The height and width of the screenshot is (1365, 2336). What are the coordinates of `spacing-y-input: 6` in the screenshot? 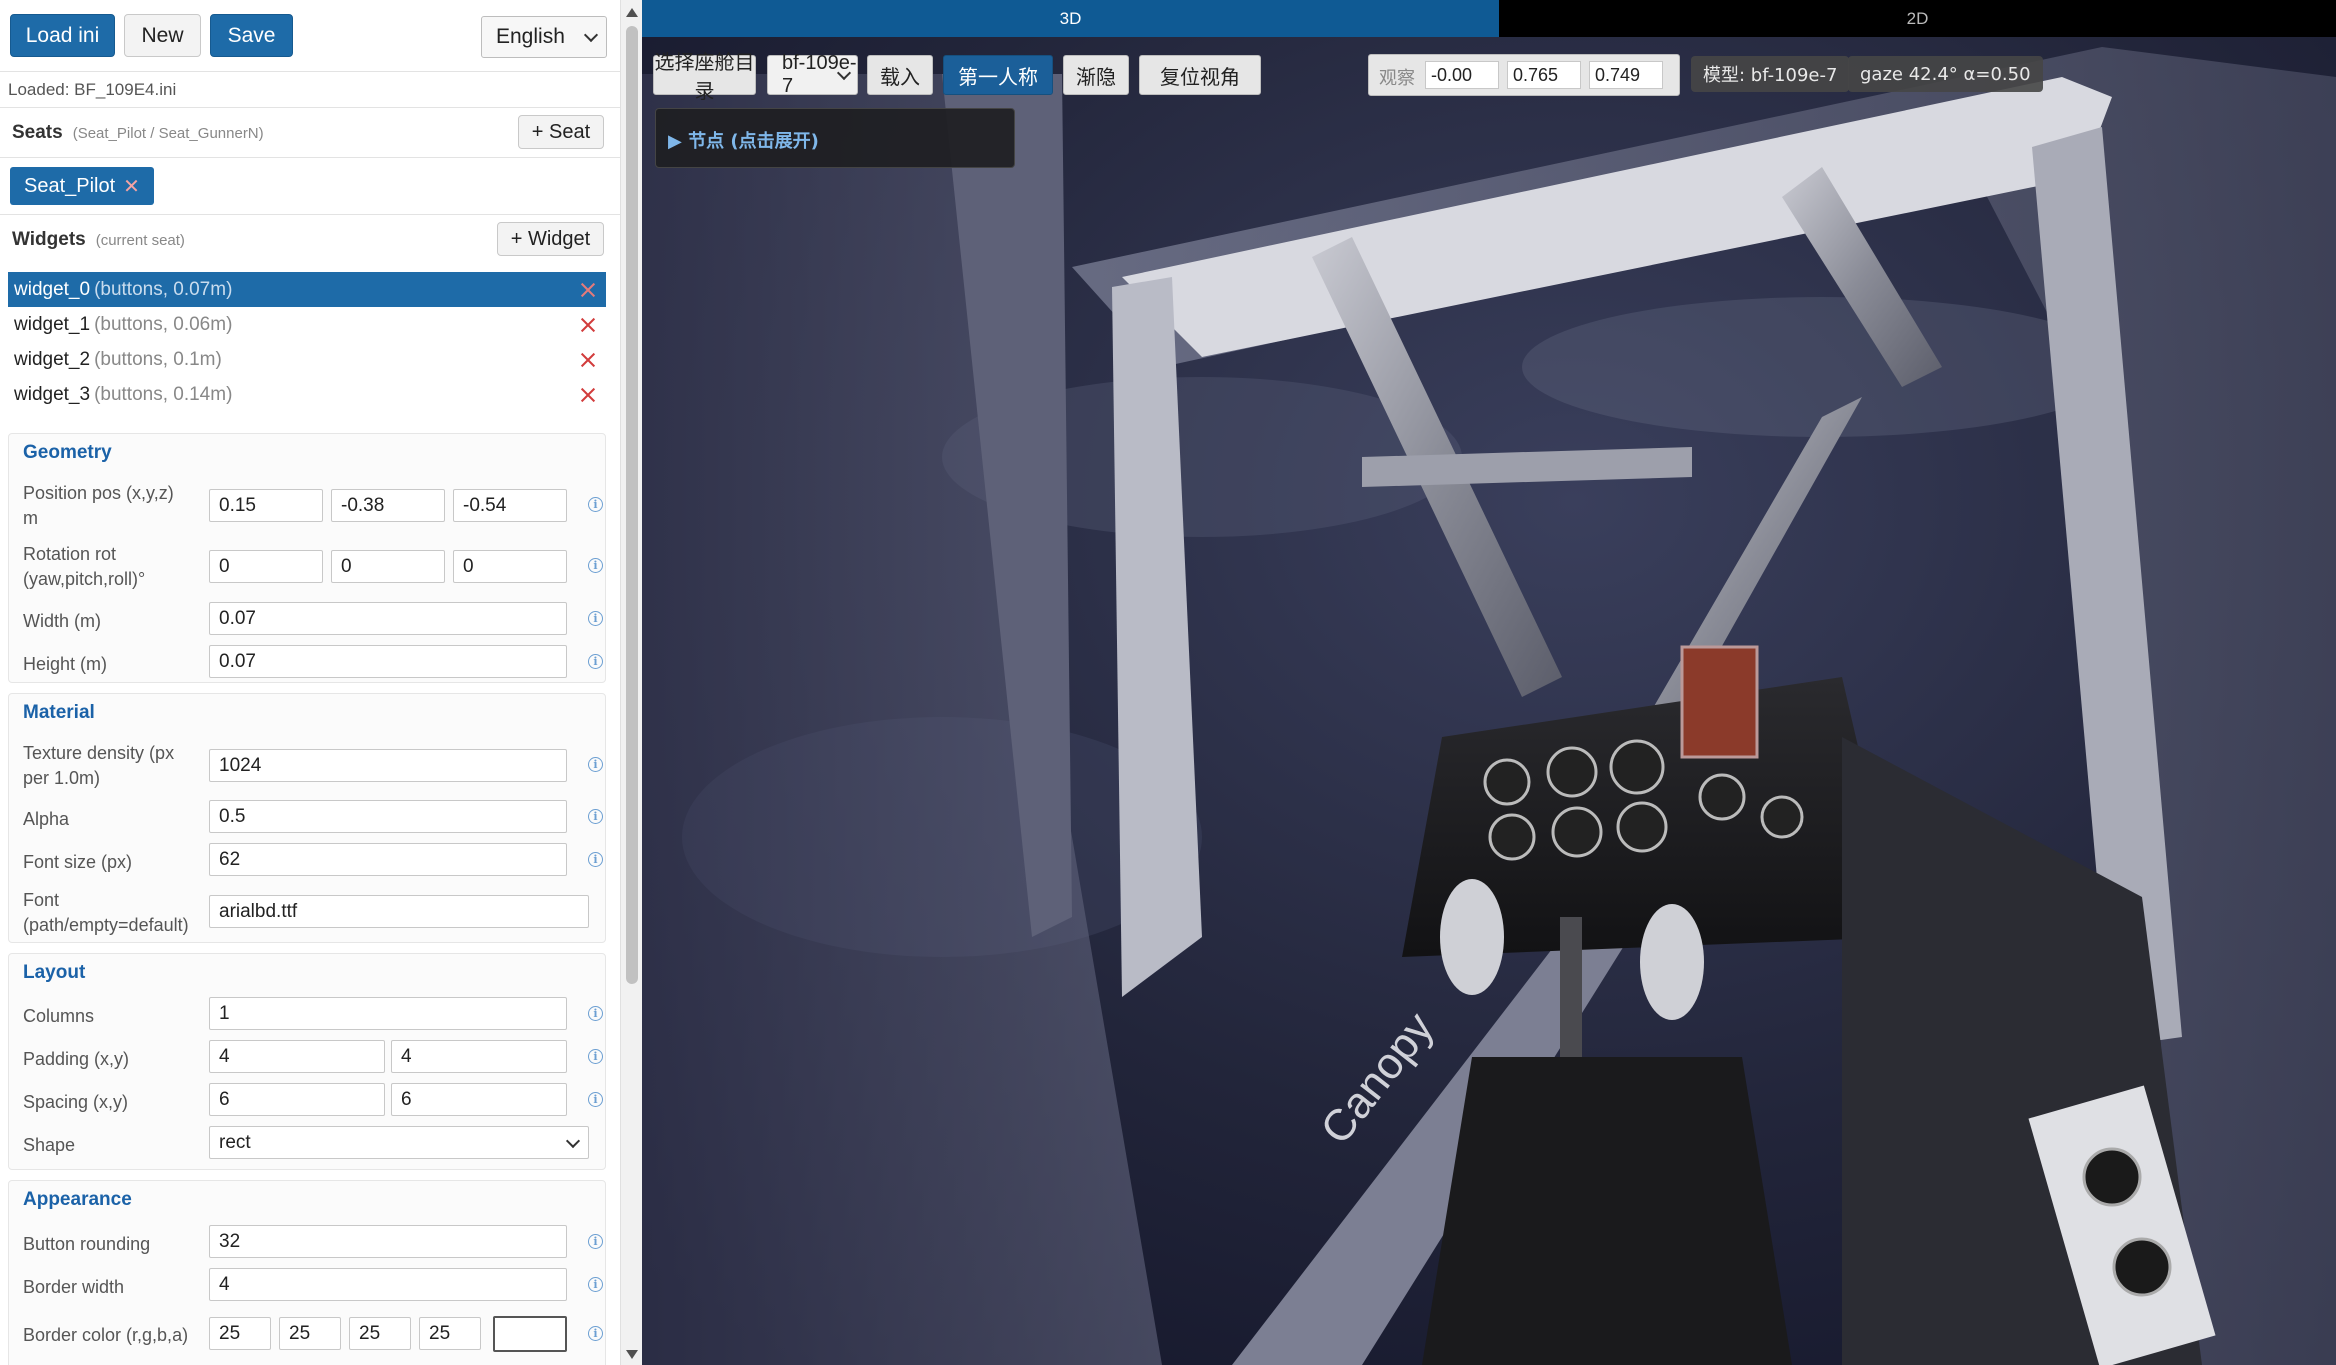 It's located at (479, 1099).